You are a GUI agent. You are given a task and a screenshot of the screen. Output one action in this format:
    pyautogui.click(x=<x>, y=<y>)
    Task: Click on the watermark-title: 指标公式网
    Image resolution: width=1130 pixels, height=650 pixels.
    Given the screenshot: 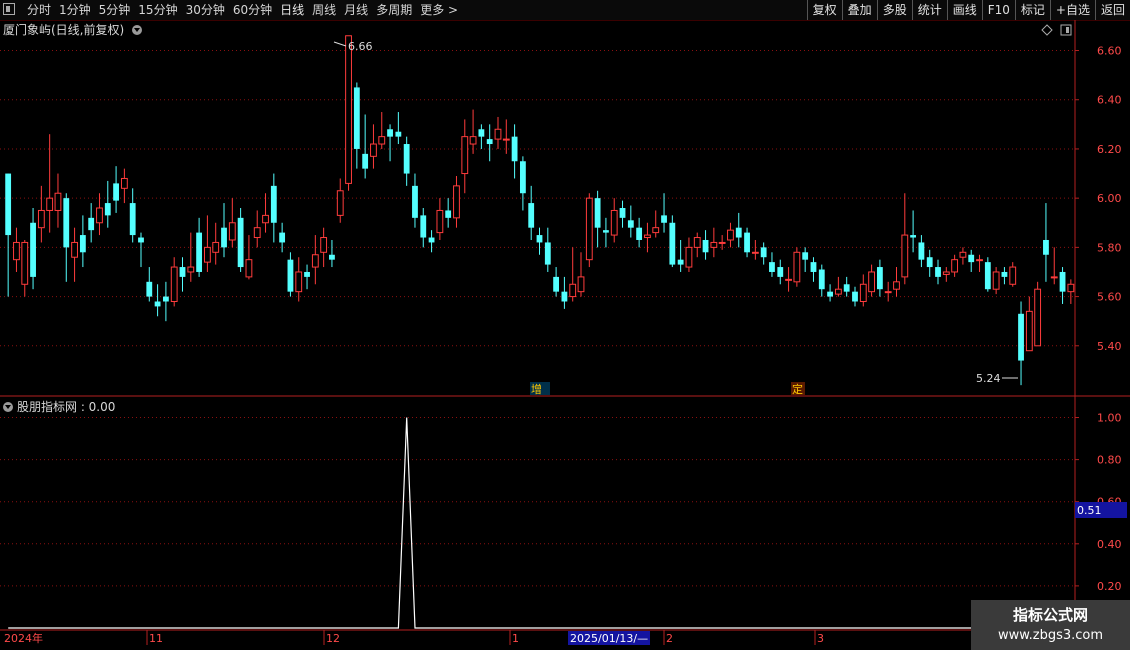 What is the action you would take?
    pyautogui.click(x=1050, y=615)
    